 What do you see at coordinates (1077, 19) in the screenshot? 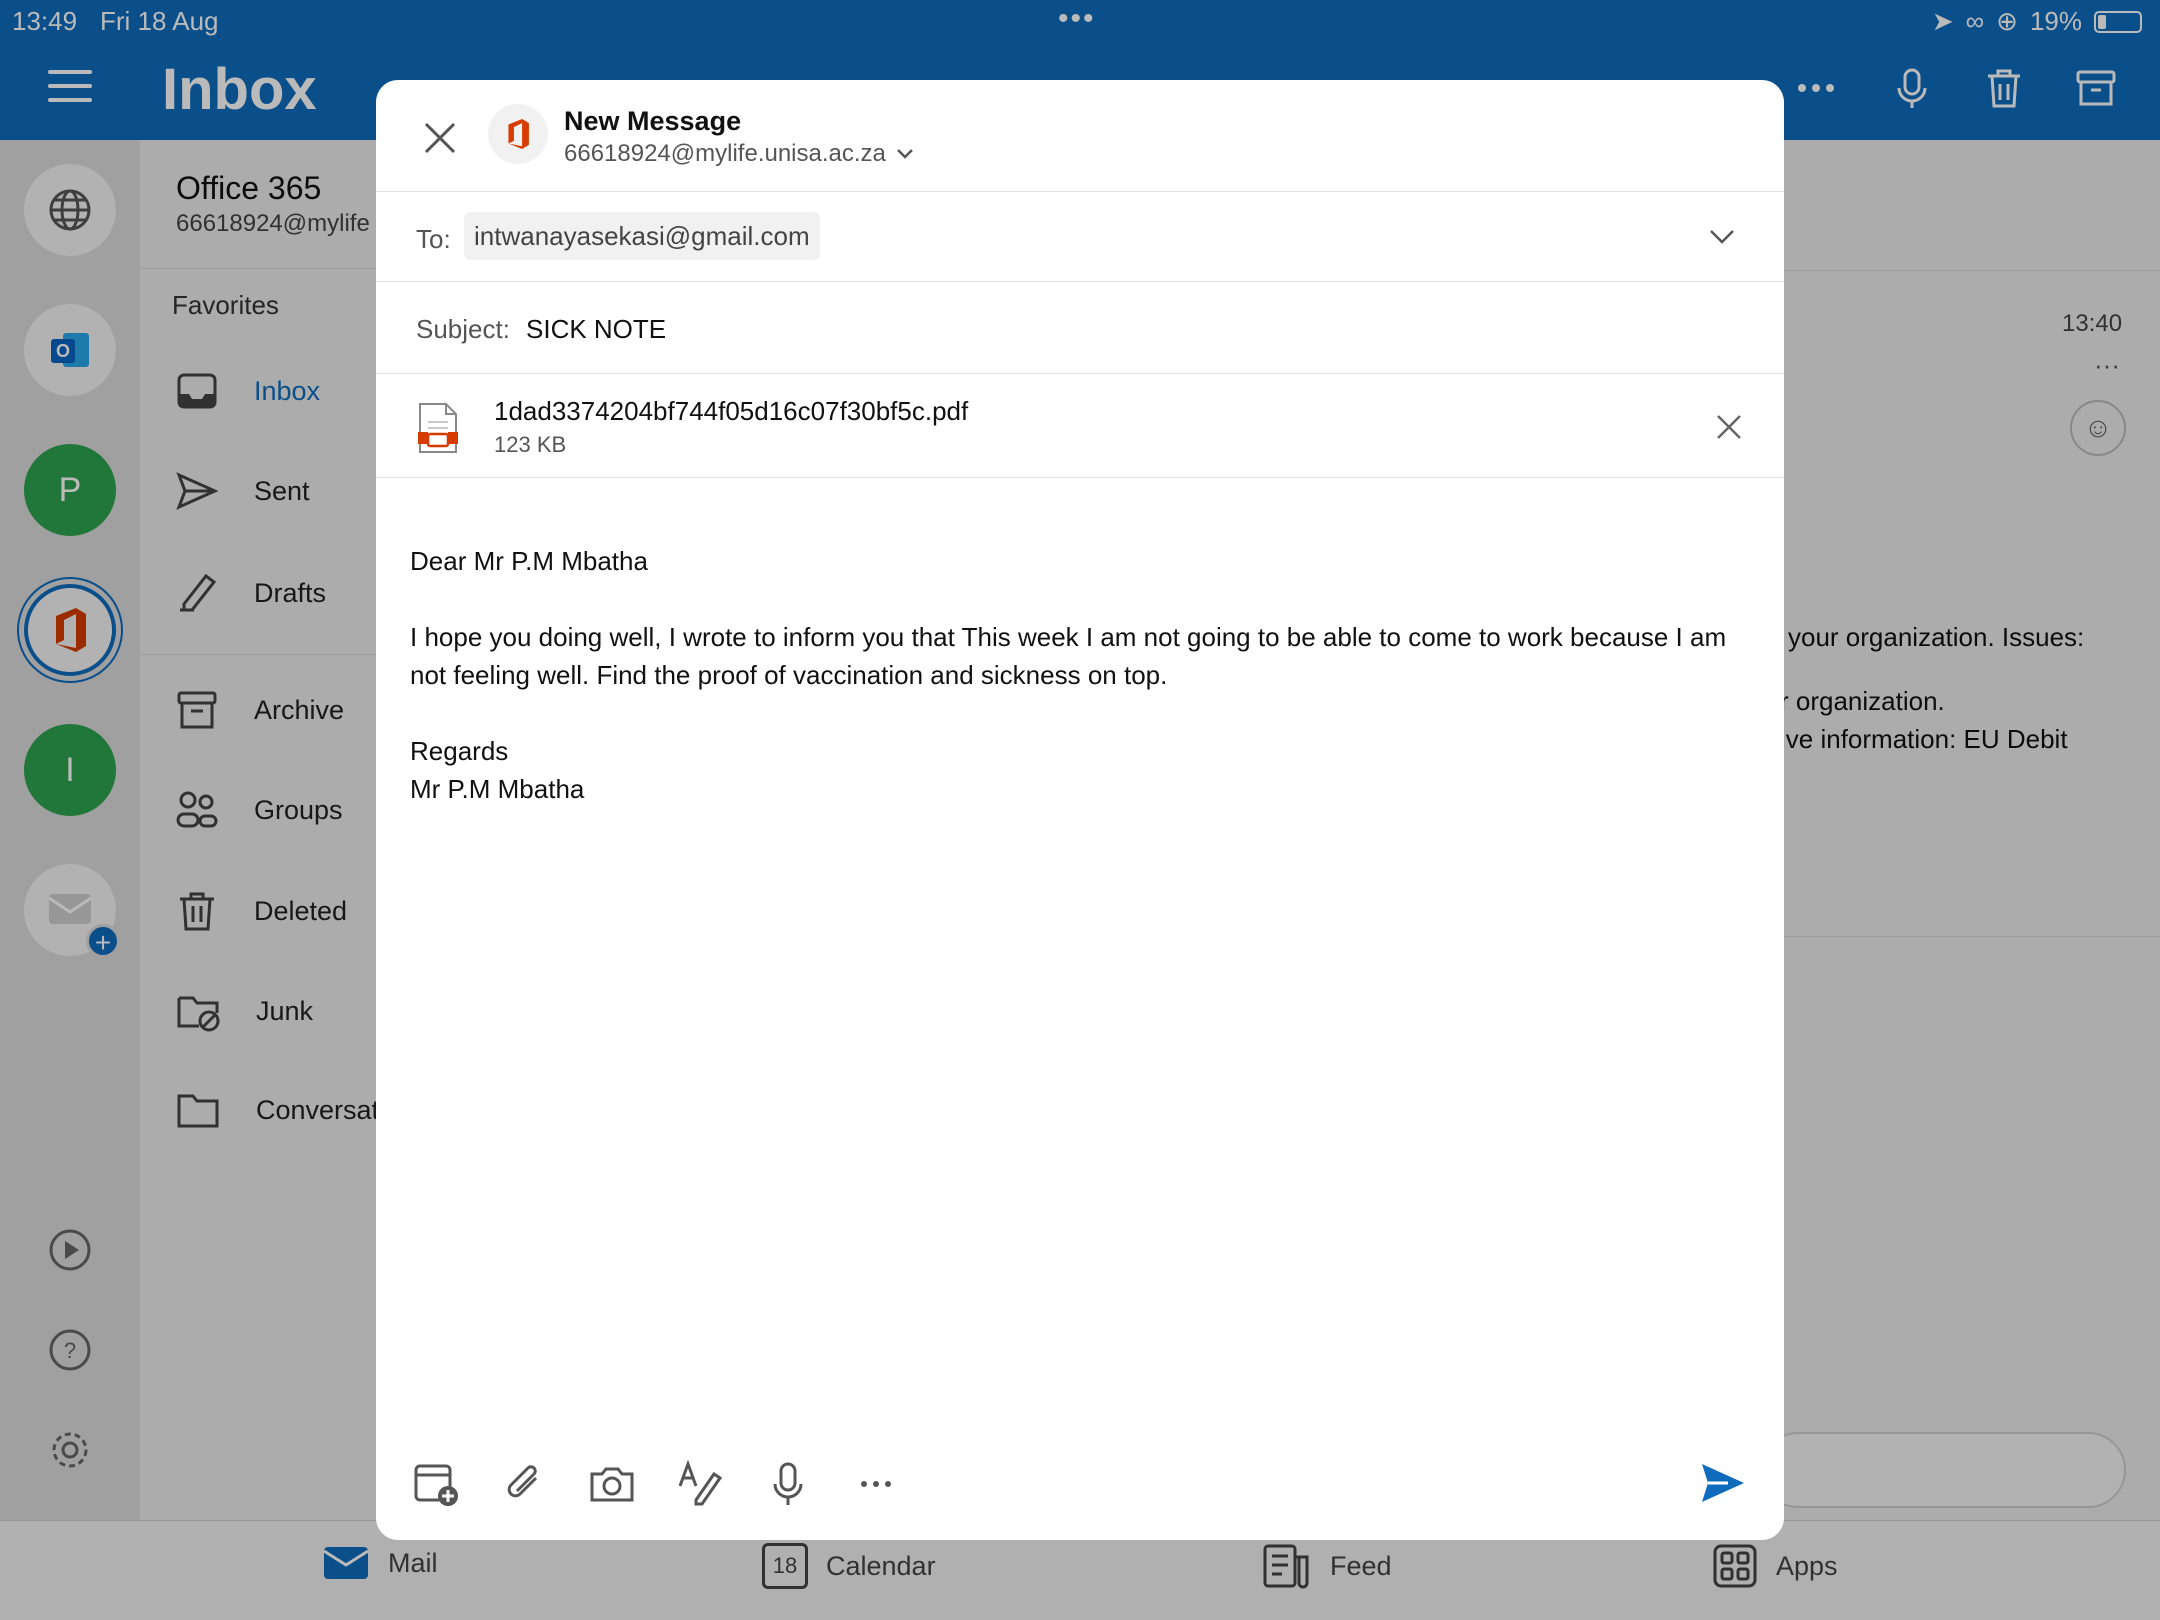
I see `multitasking-dots-icon: •••` at bounding box center [1077, 19].